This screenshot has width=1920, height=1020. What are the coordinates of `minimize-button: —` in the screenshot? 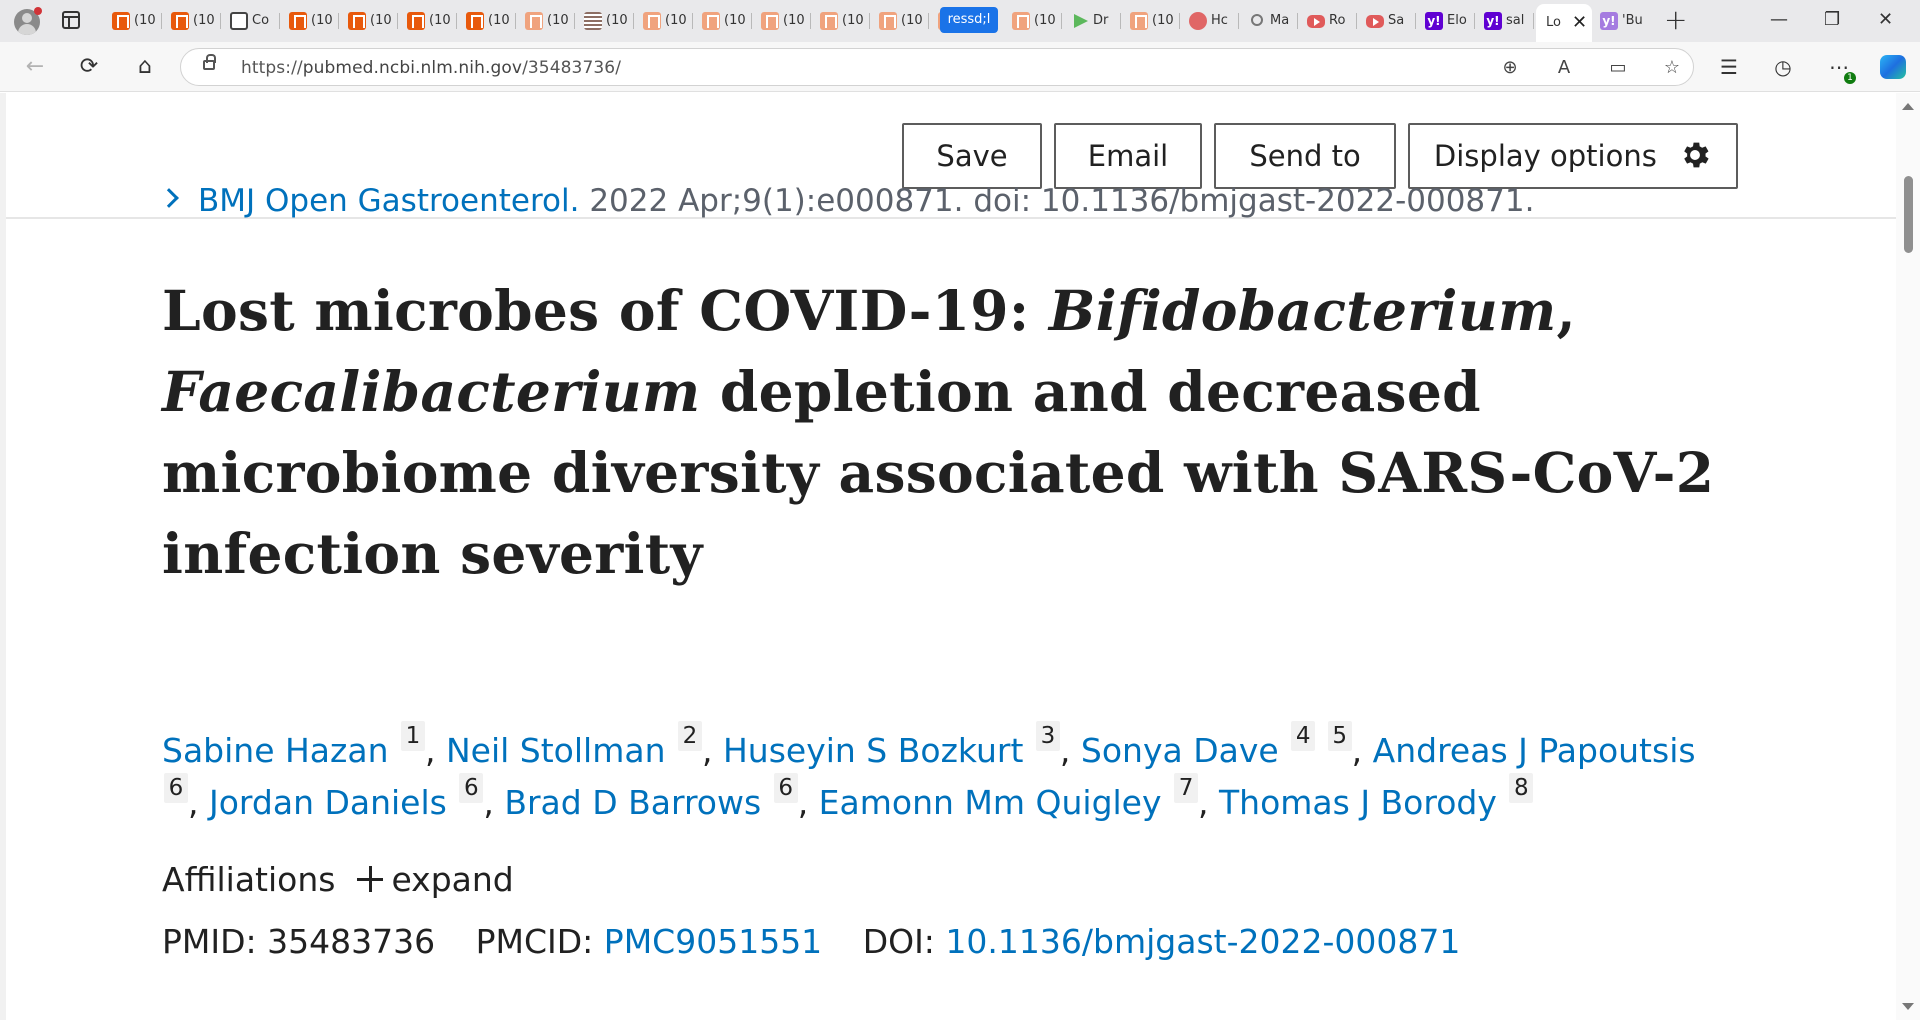 It's located at (1779, 20).